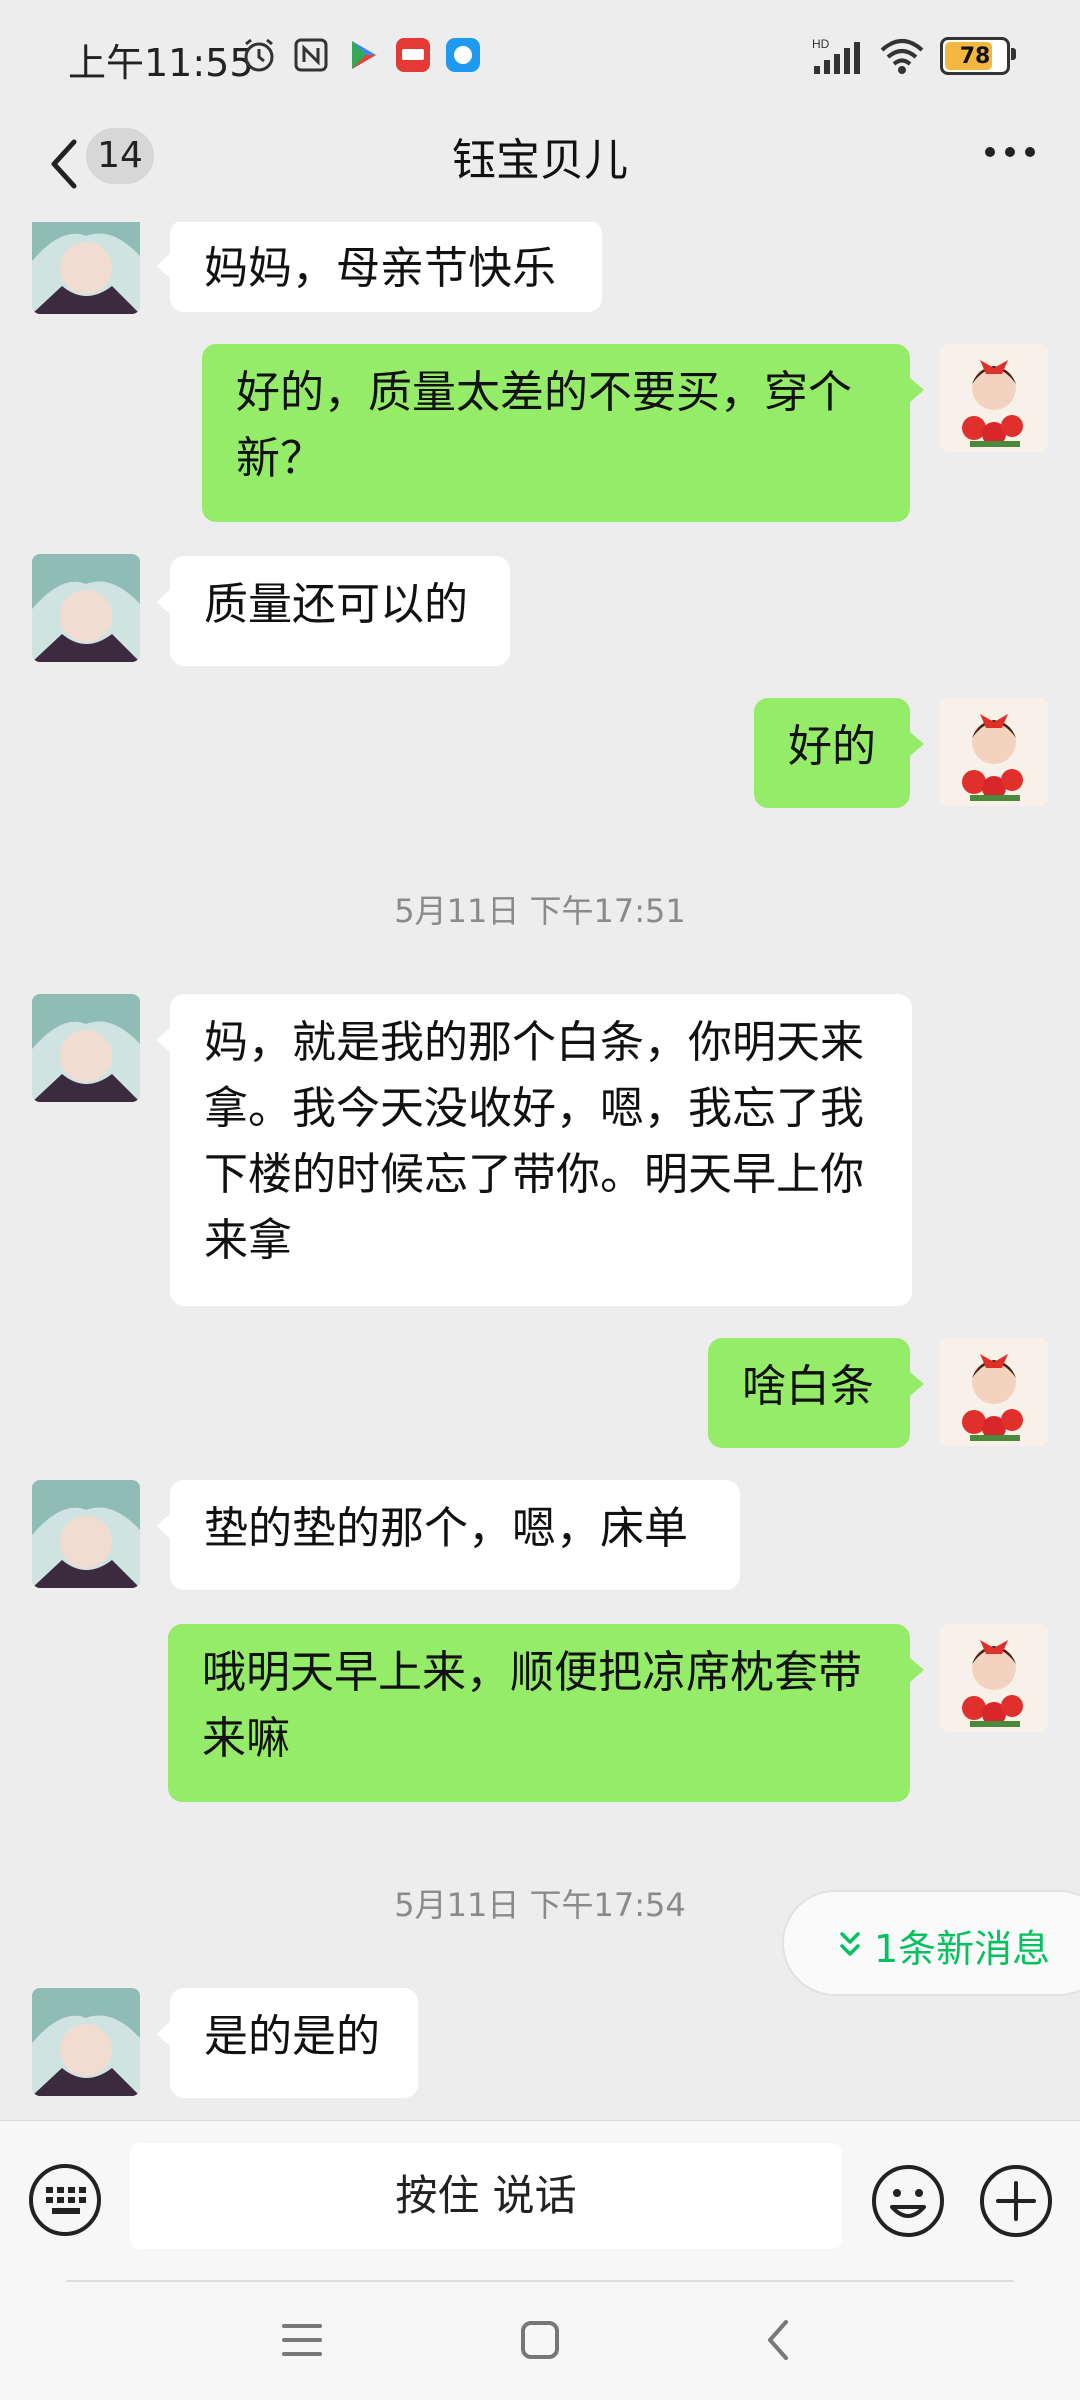 This screenshot has width=1080, height=2400. I want to click on message-app-icon, so click(463, 55).